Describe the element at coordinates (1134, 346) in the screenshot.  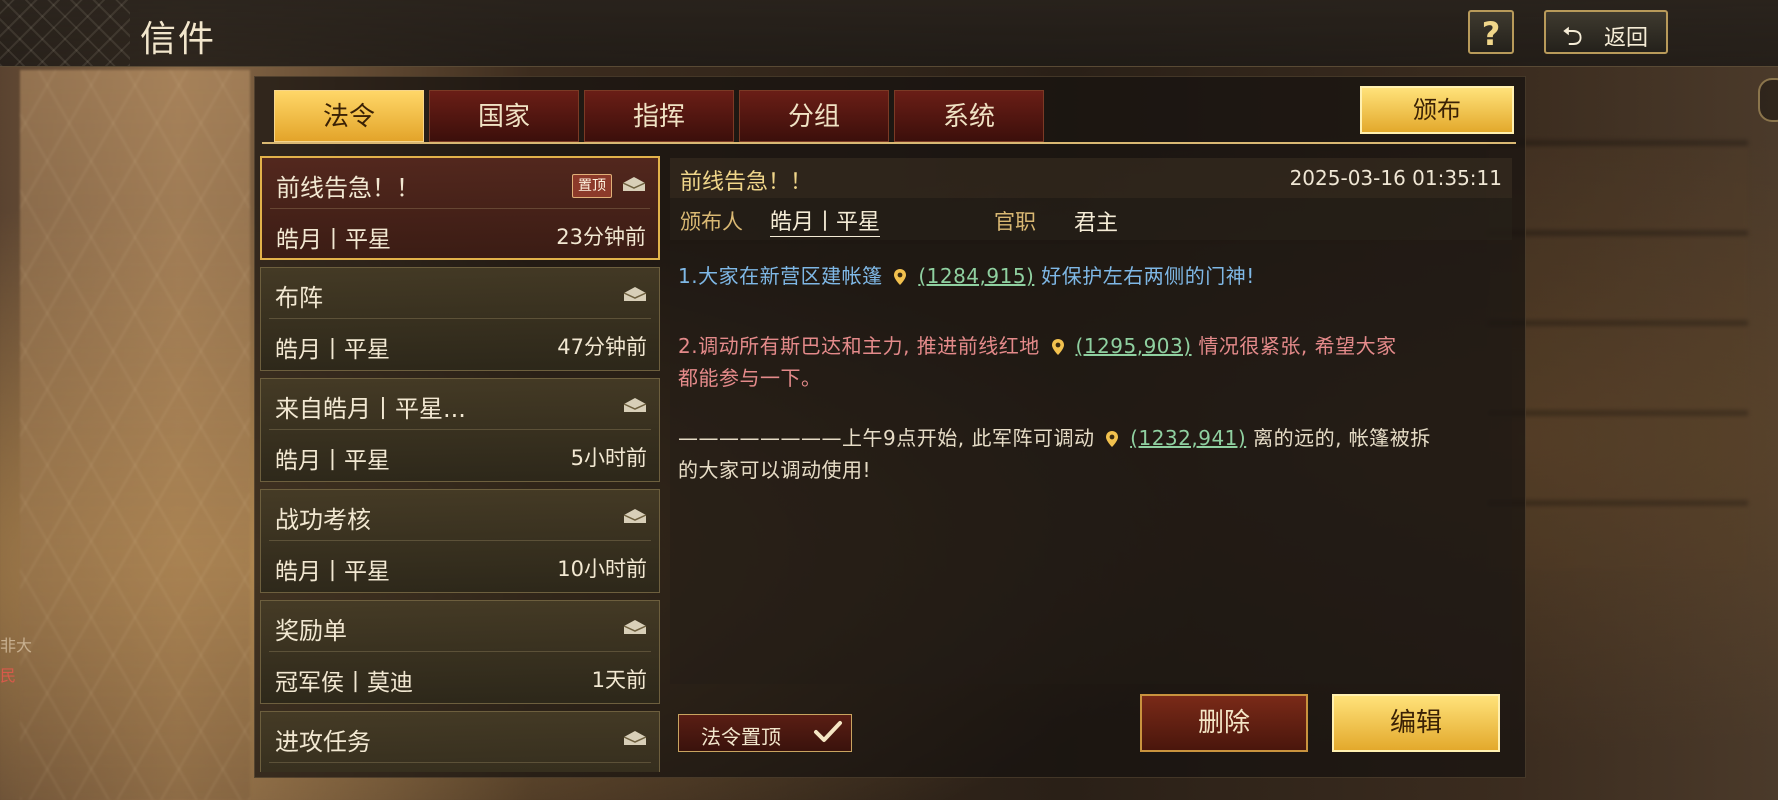
I see `coordinate-link: (1295,903)` at that location.